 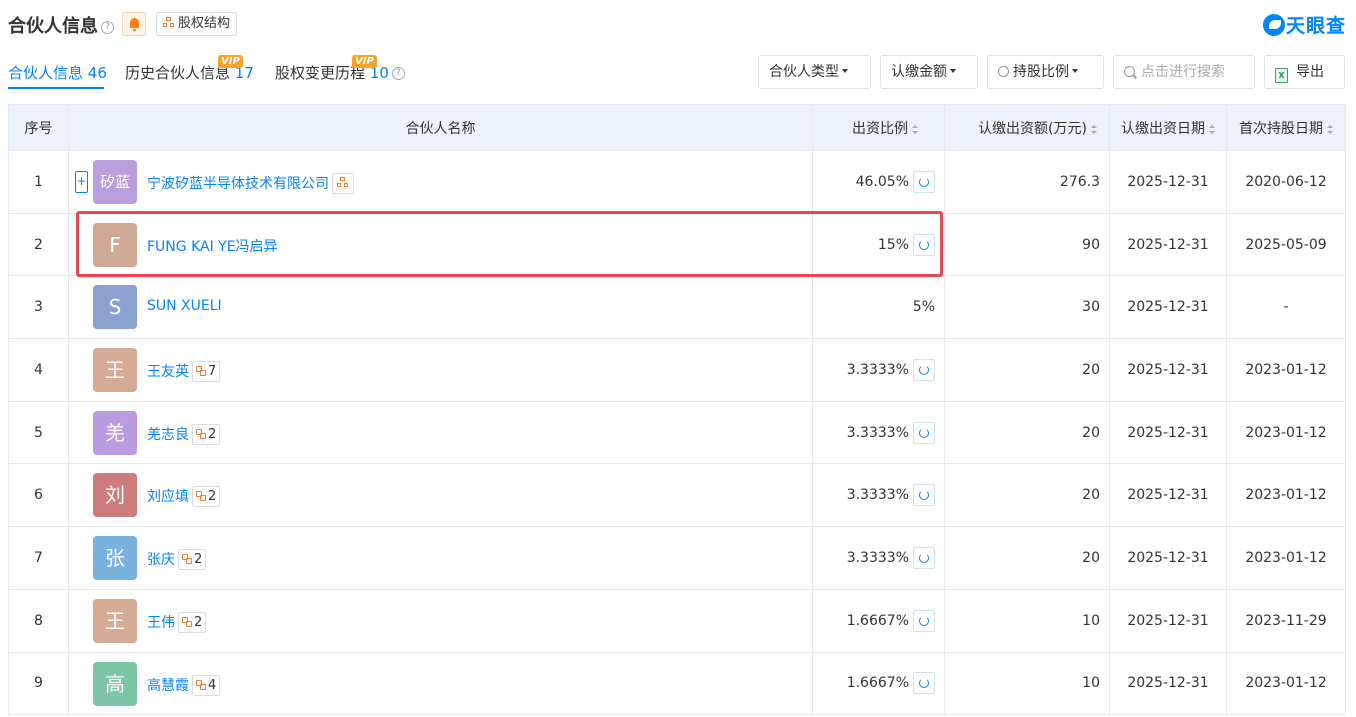 What do you see at coordinates (38, 182) in the screenshot?
I see `cell-index: 1` at bounding box center [38, 182].